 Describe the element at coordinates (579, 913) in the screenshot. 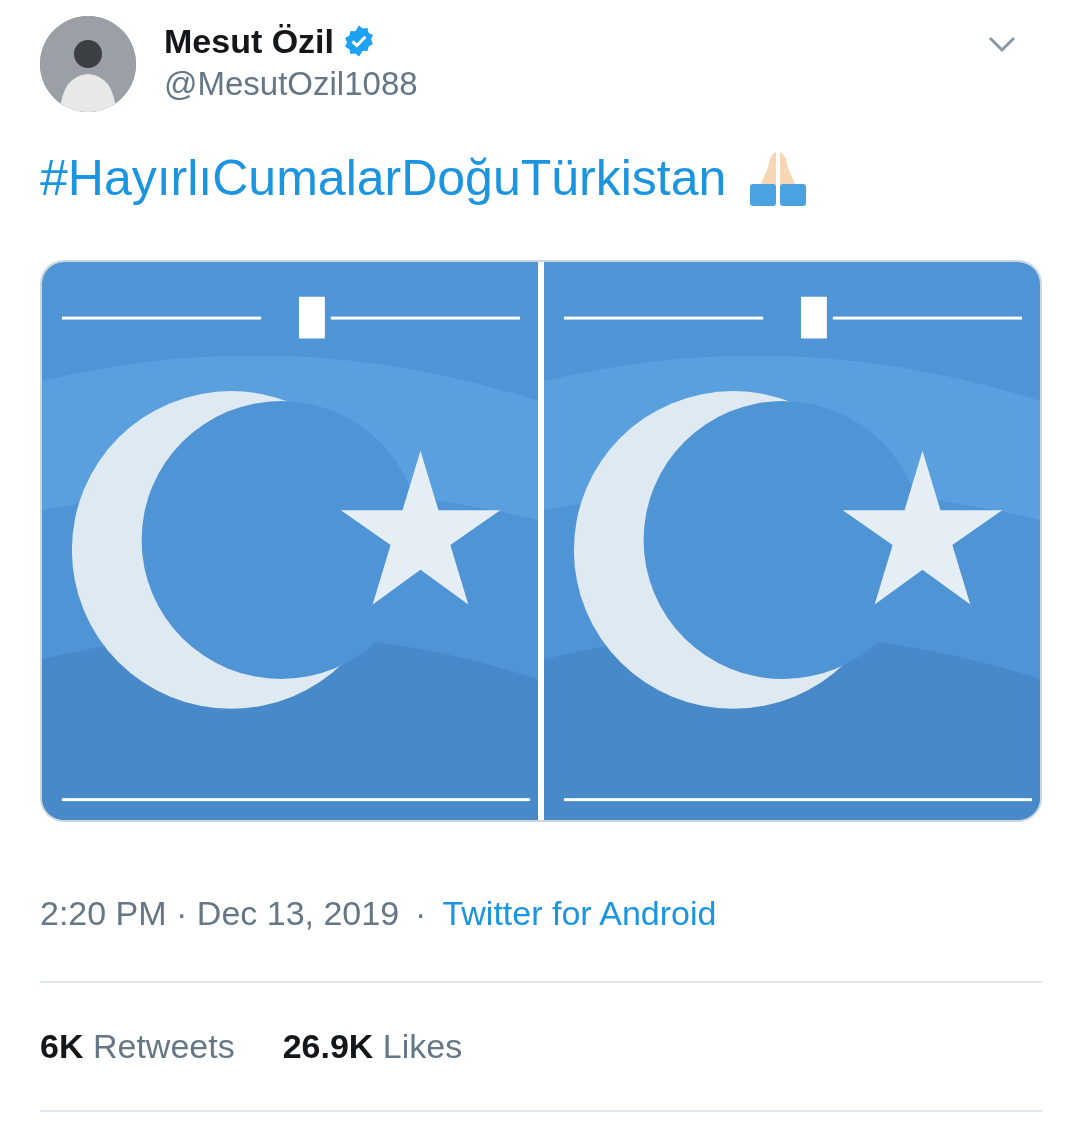

I see `source-link: Twitter for Android` at that location.